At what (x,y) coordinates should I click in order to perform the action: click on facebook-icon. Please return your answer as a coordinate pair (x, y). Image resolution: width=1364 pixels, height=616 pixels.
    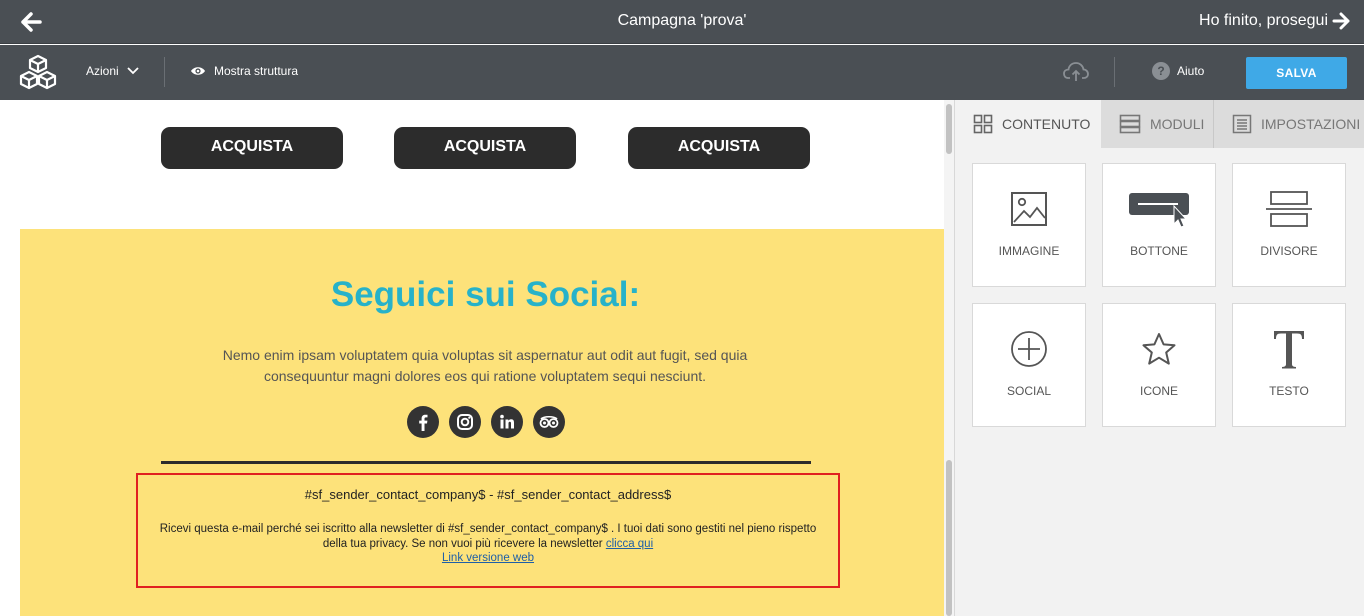
    Looking at the image, I should click on (422, 422).